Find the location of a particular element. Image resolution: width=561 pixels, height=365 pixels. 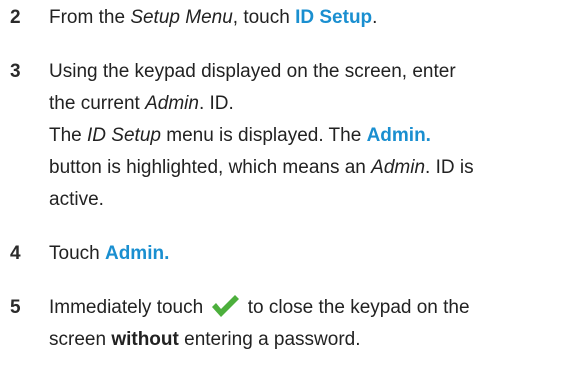

text: From the is located at coordinates (90, 17).